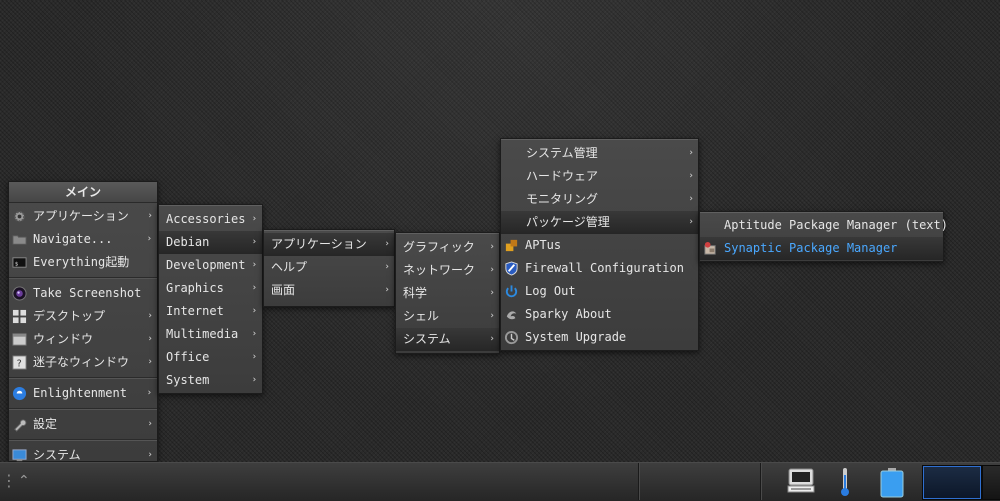  What do you see at coordinates (329, 290) in the screenshot?
I see `submenu-item-screen: 画面 ›` at bounding box center [329, 290].